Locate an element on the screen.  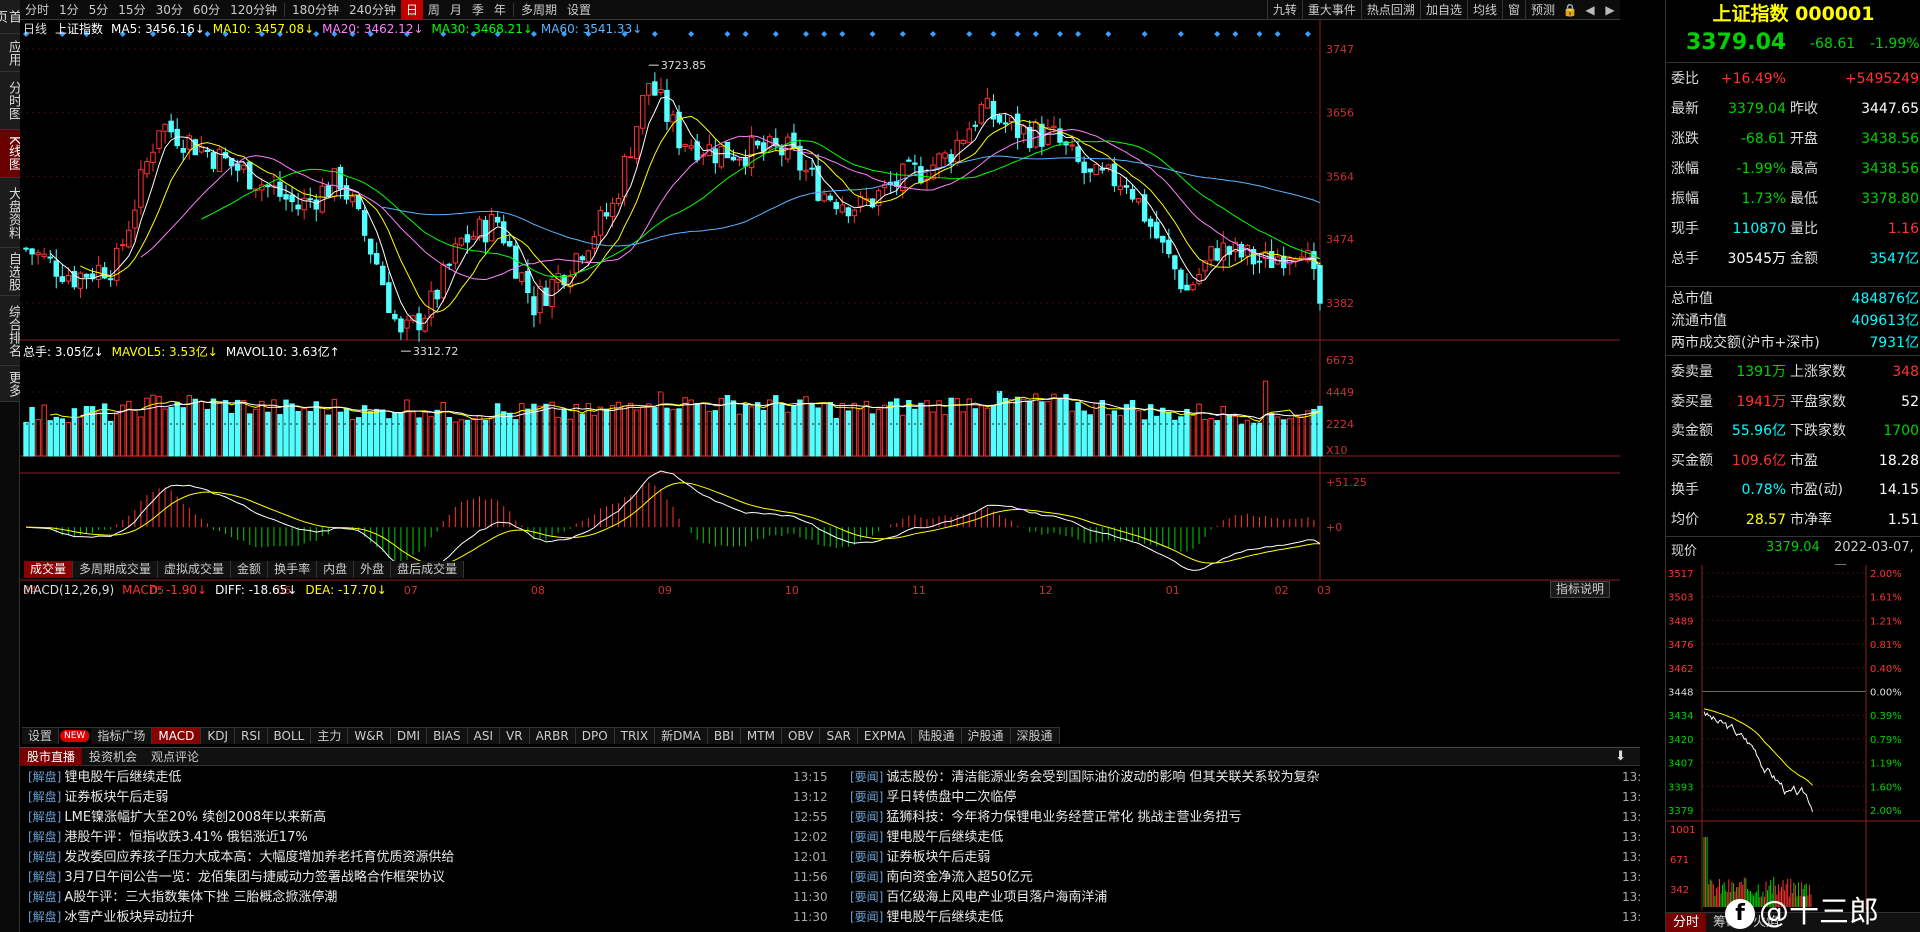
window-button: 窗 is located at coordinates (1513, 10).